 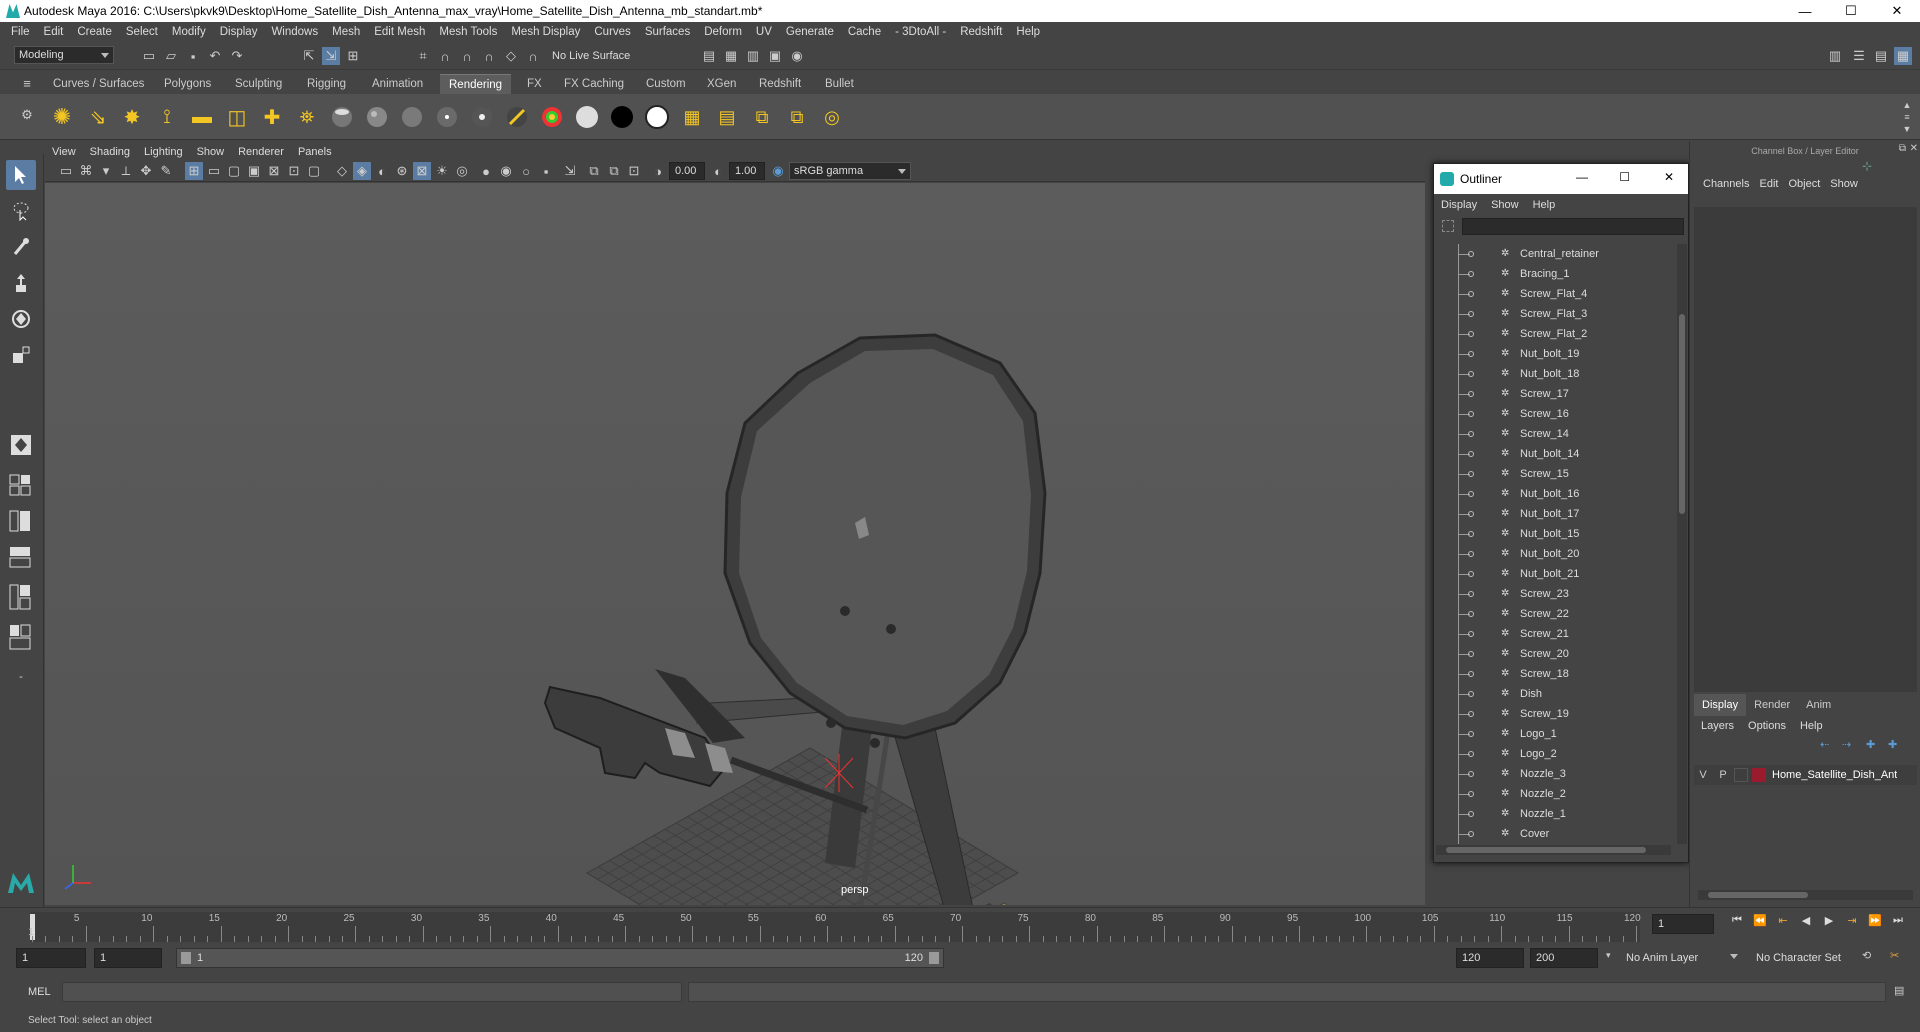 I want to click on 2d-pan-zoom-icon: ✥, so click(x=146, y=171).